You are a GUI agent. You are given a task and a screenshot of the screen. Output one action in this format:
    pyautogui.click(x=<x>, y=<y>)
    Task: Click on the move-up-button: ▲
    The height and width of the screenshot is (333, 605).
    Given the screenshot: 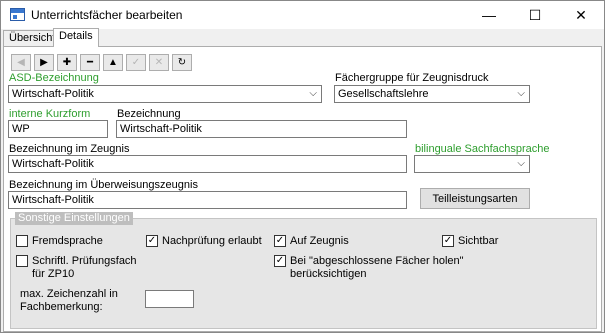 What is the action you would take?
    pyautogui.click(x=113, y=62)
    